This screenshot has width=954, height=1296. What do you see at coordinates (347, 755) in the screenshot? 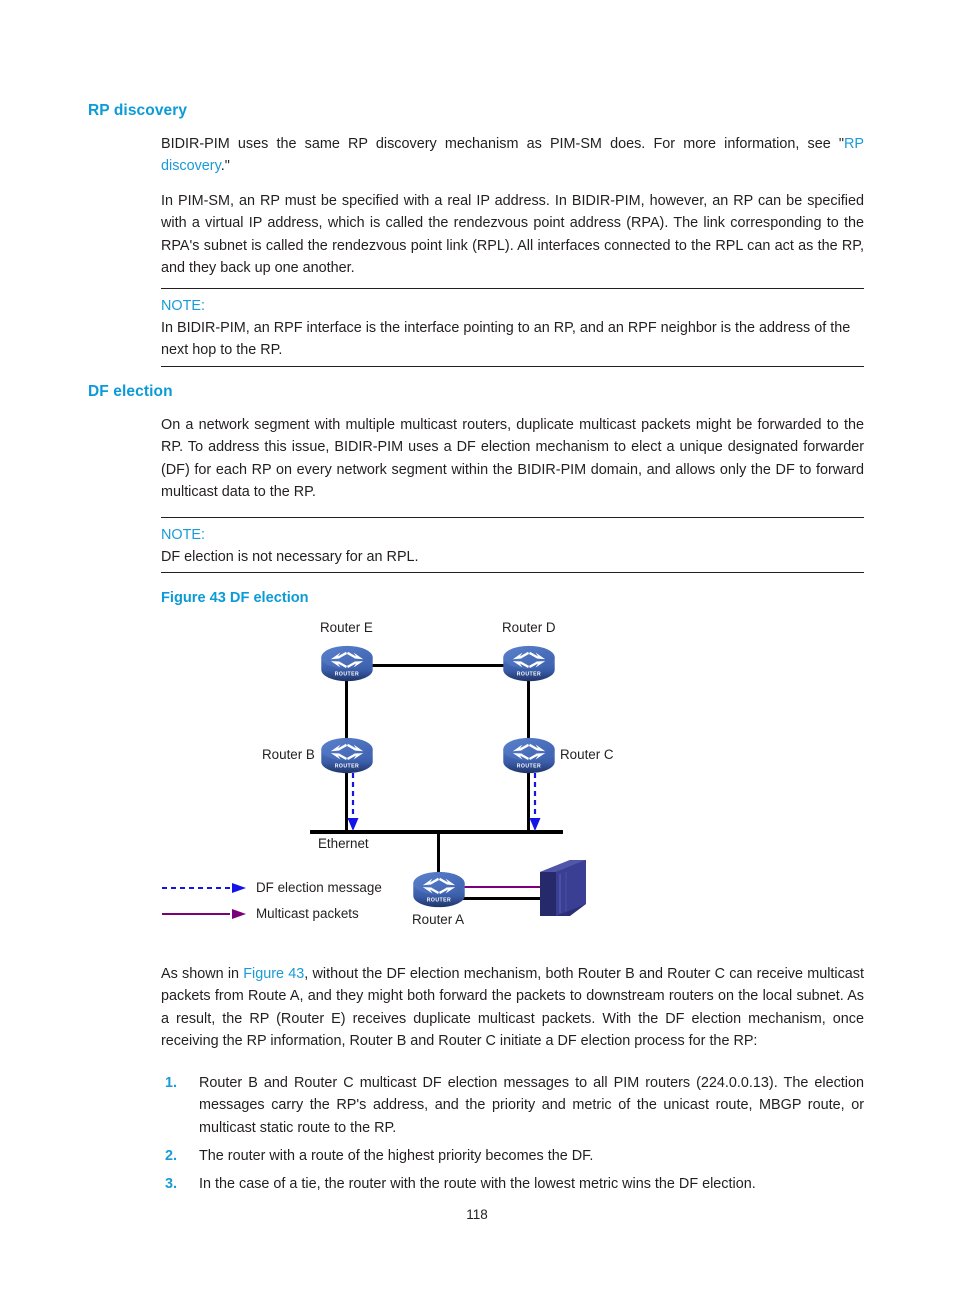
I see `router-icon-router-b` at bounding box center [347, 755].